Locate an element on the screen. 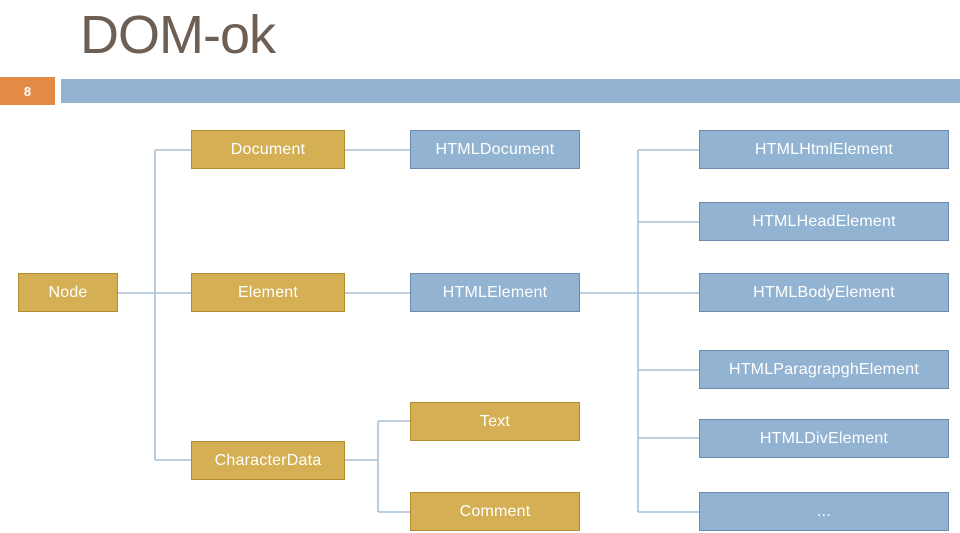 This screenshot has width=960, height=533. diagram-node-document: Document is located at coordinates (268, 149).